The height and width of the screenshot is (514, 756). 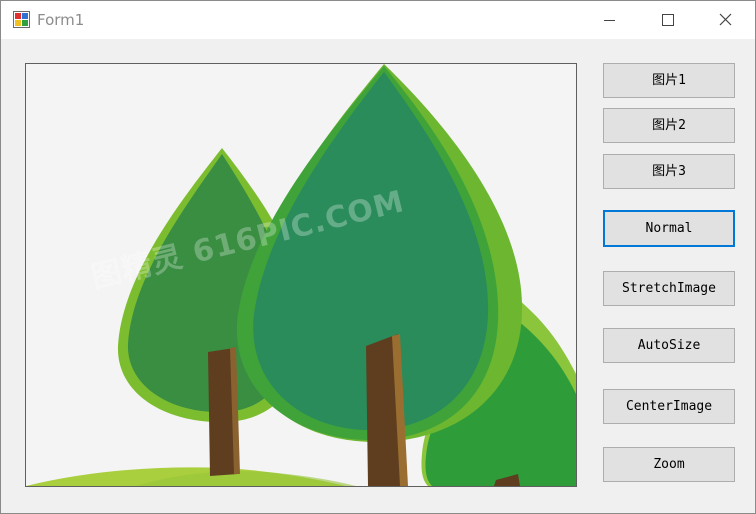 What do you see at coordinates (21, 19) in the screenshot?
I see `app-icon` at bounding box center [21, 19].